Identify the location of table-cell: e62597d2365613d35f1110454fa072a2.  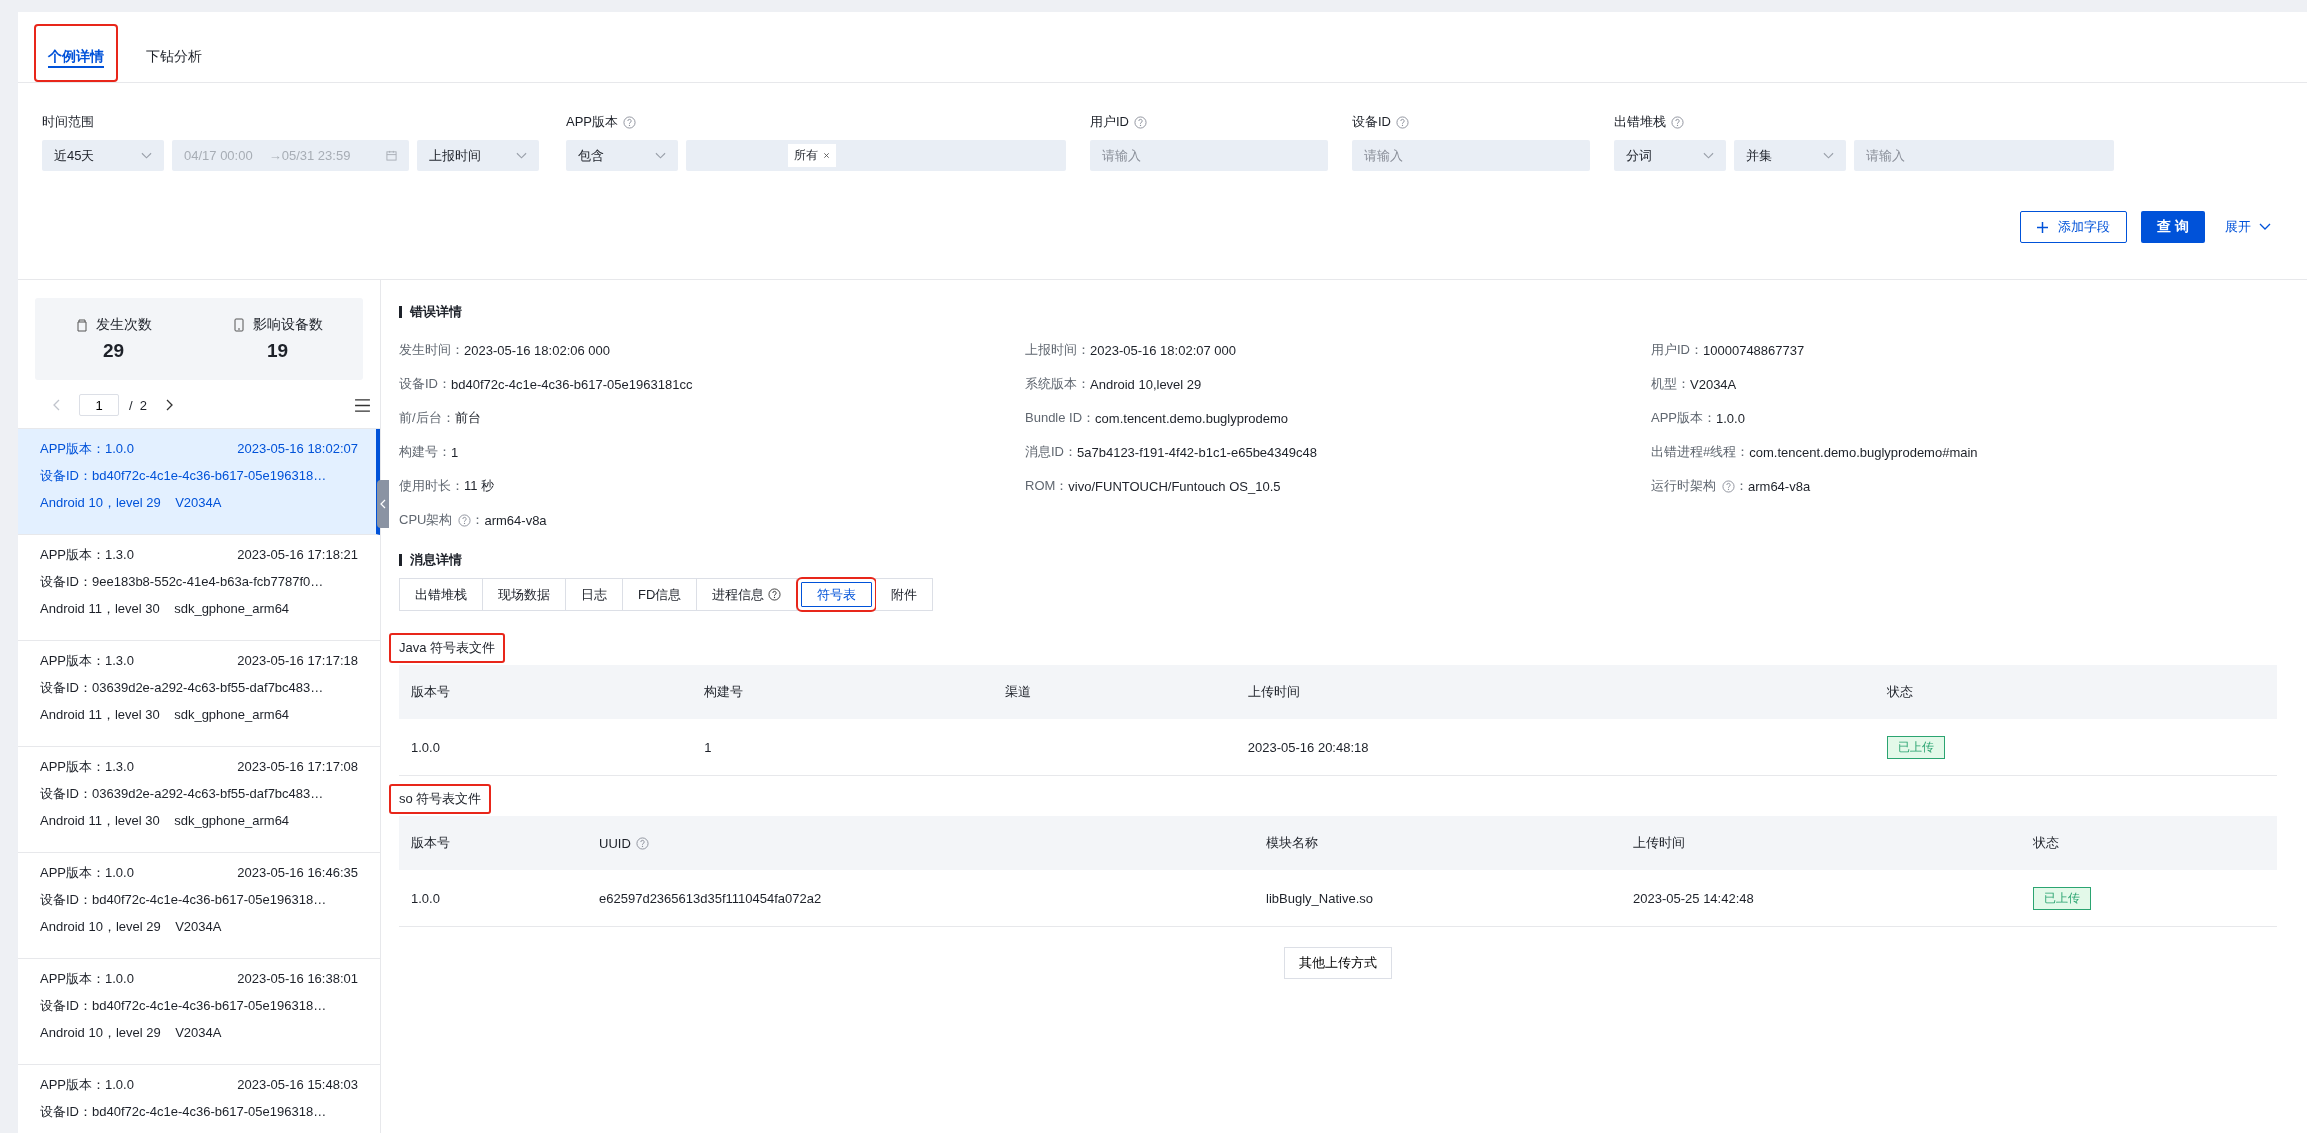
(710, 898).